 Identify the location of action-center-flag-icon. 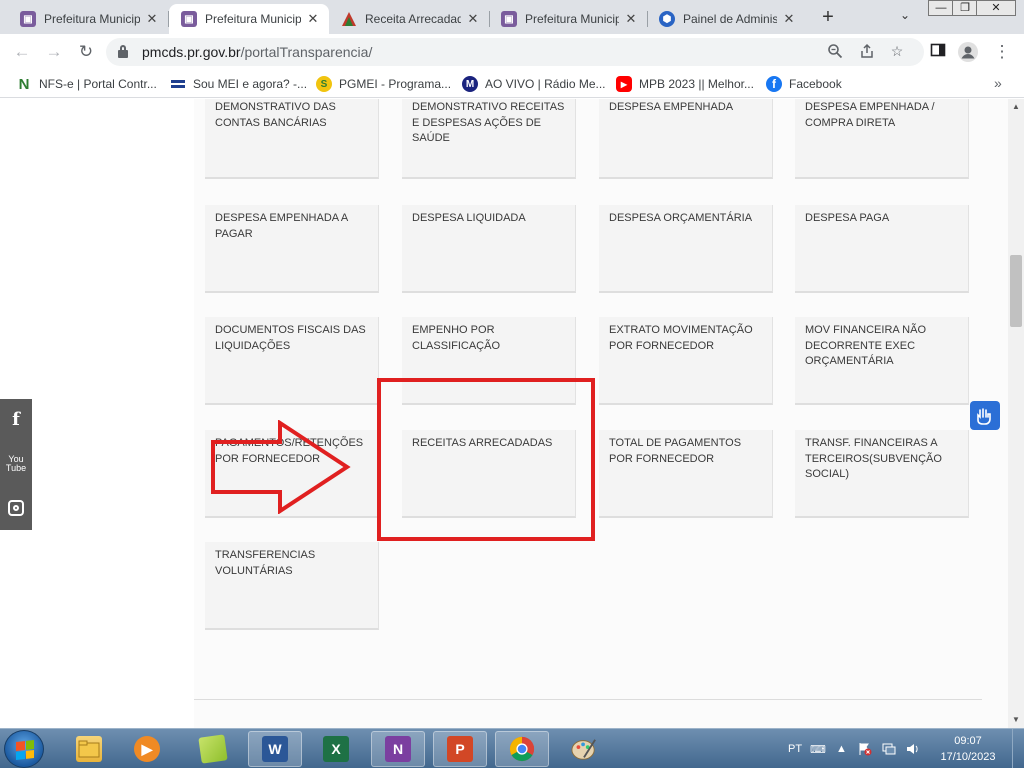
(865, 748).